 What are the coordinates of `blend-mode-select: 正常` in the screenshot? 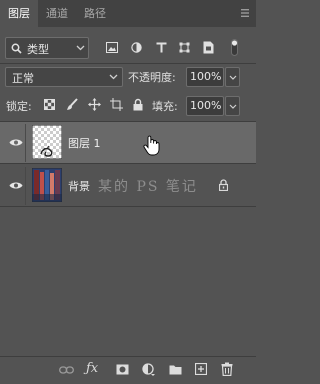 It's located at (64, 77).